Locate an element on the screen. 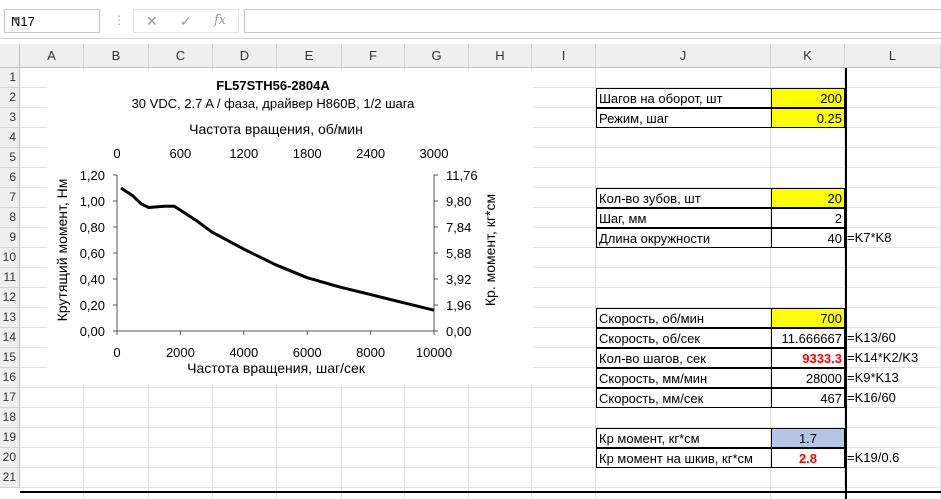 This screenshot has height=499, width=941. column-header: C is located at coordinates (181, 56).